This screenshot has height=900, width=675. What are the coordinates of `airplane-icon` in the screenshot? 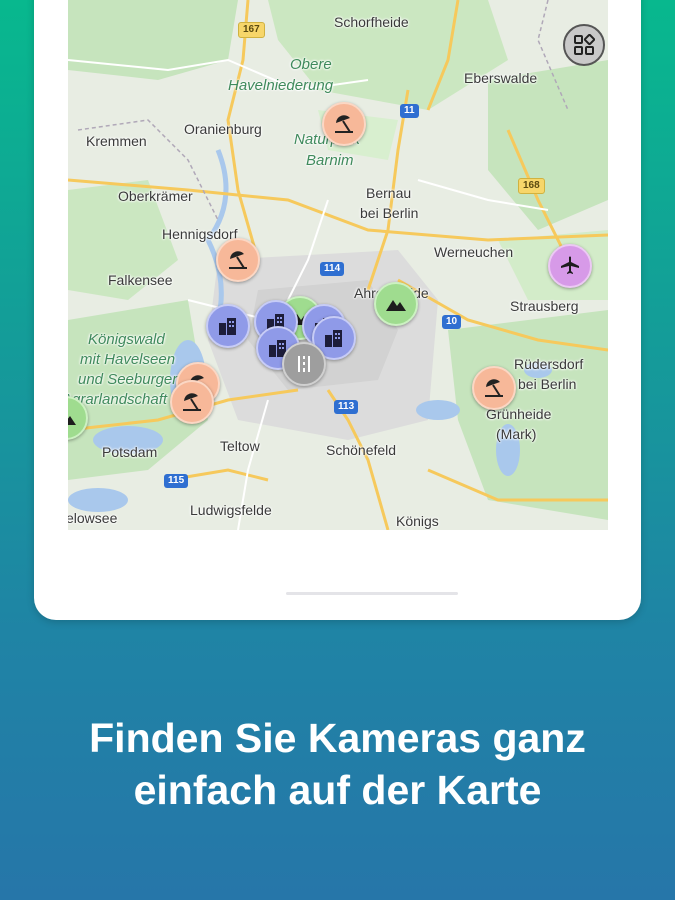 It's located at (570, 265).